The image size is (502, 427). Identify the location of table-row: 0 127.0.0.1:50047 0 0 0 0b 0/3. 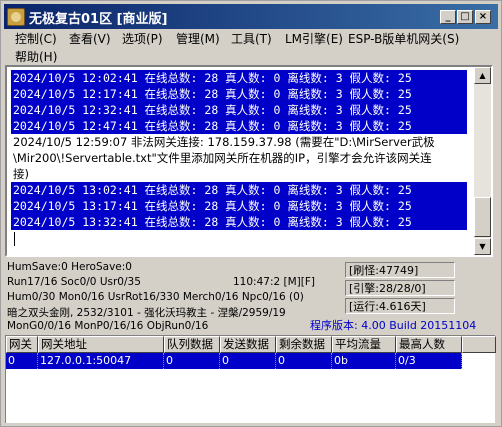
(234, 361).